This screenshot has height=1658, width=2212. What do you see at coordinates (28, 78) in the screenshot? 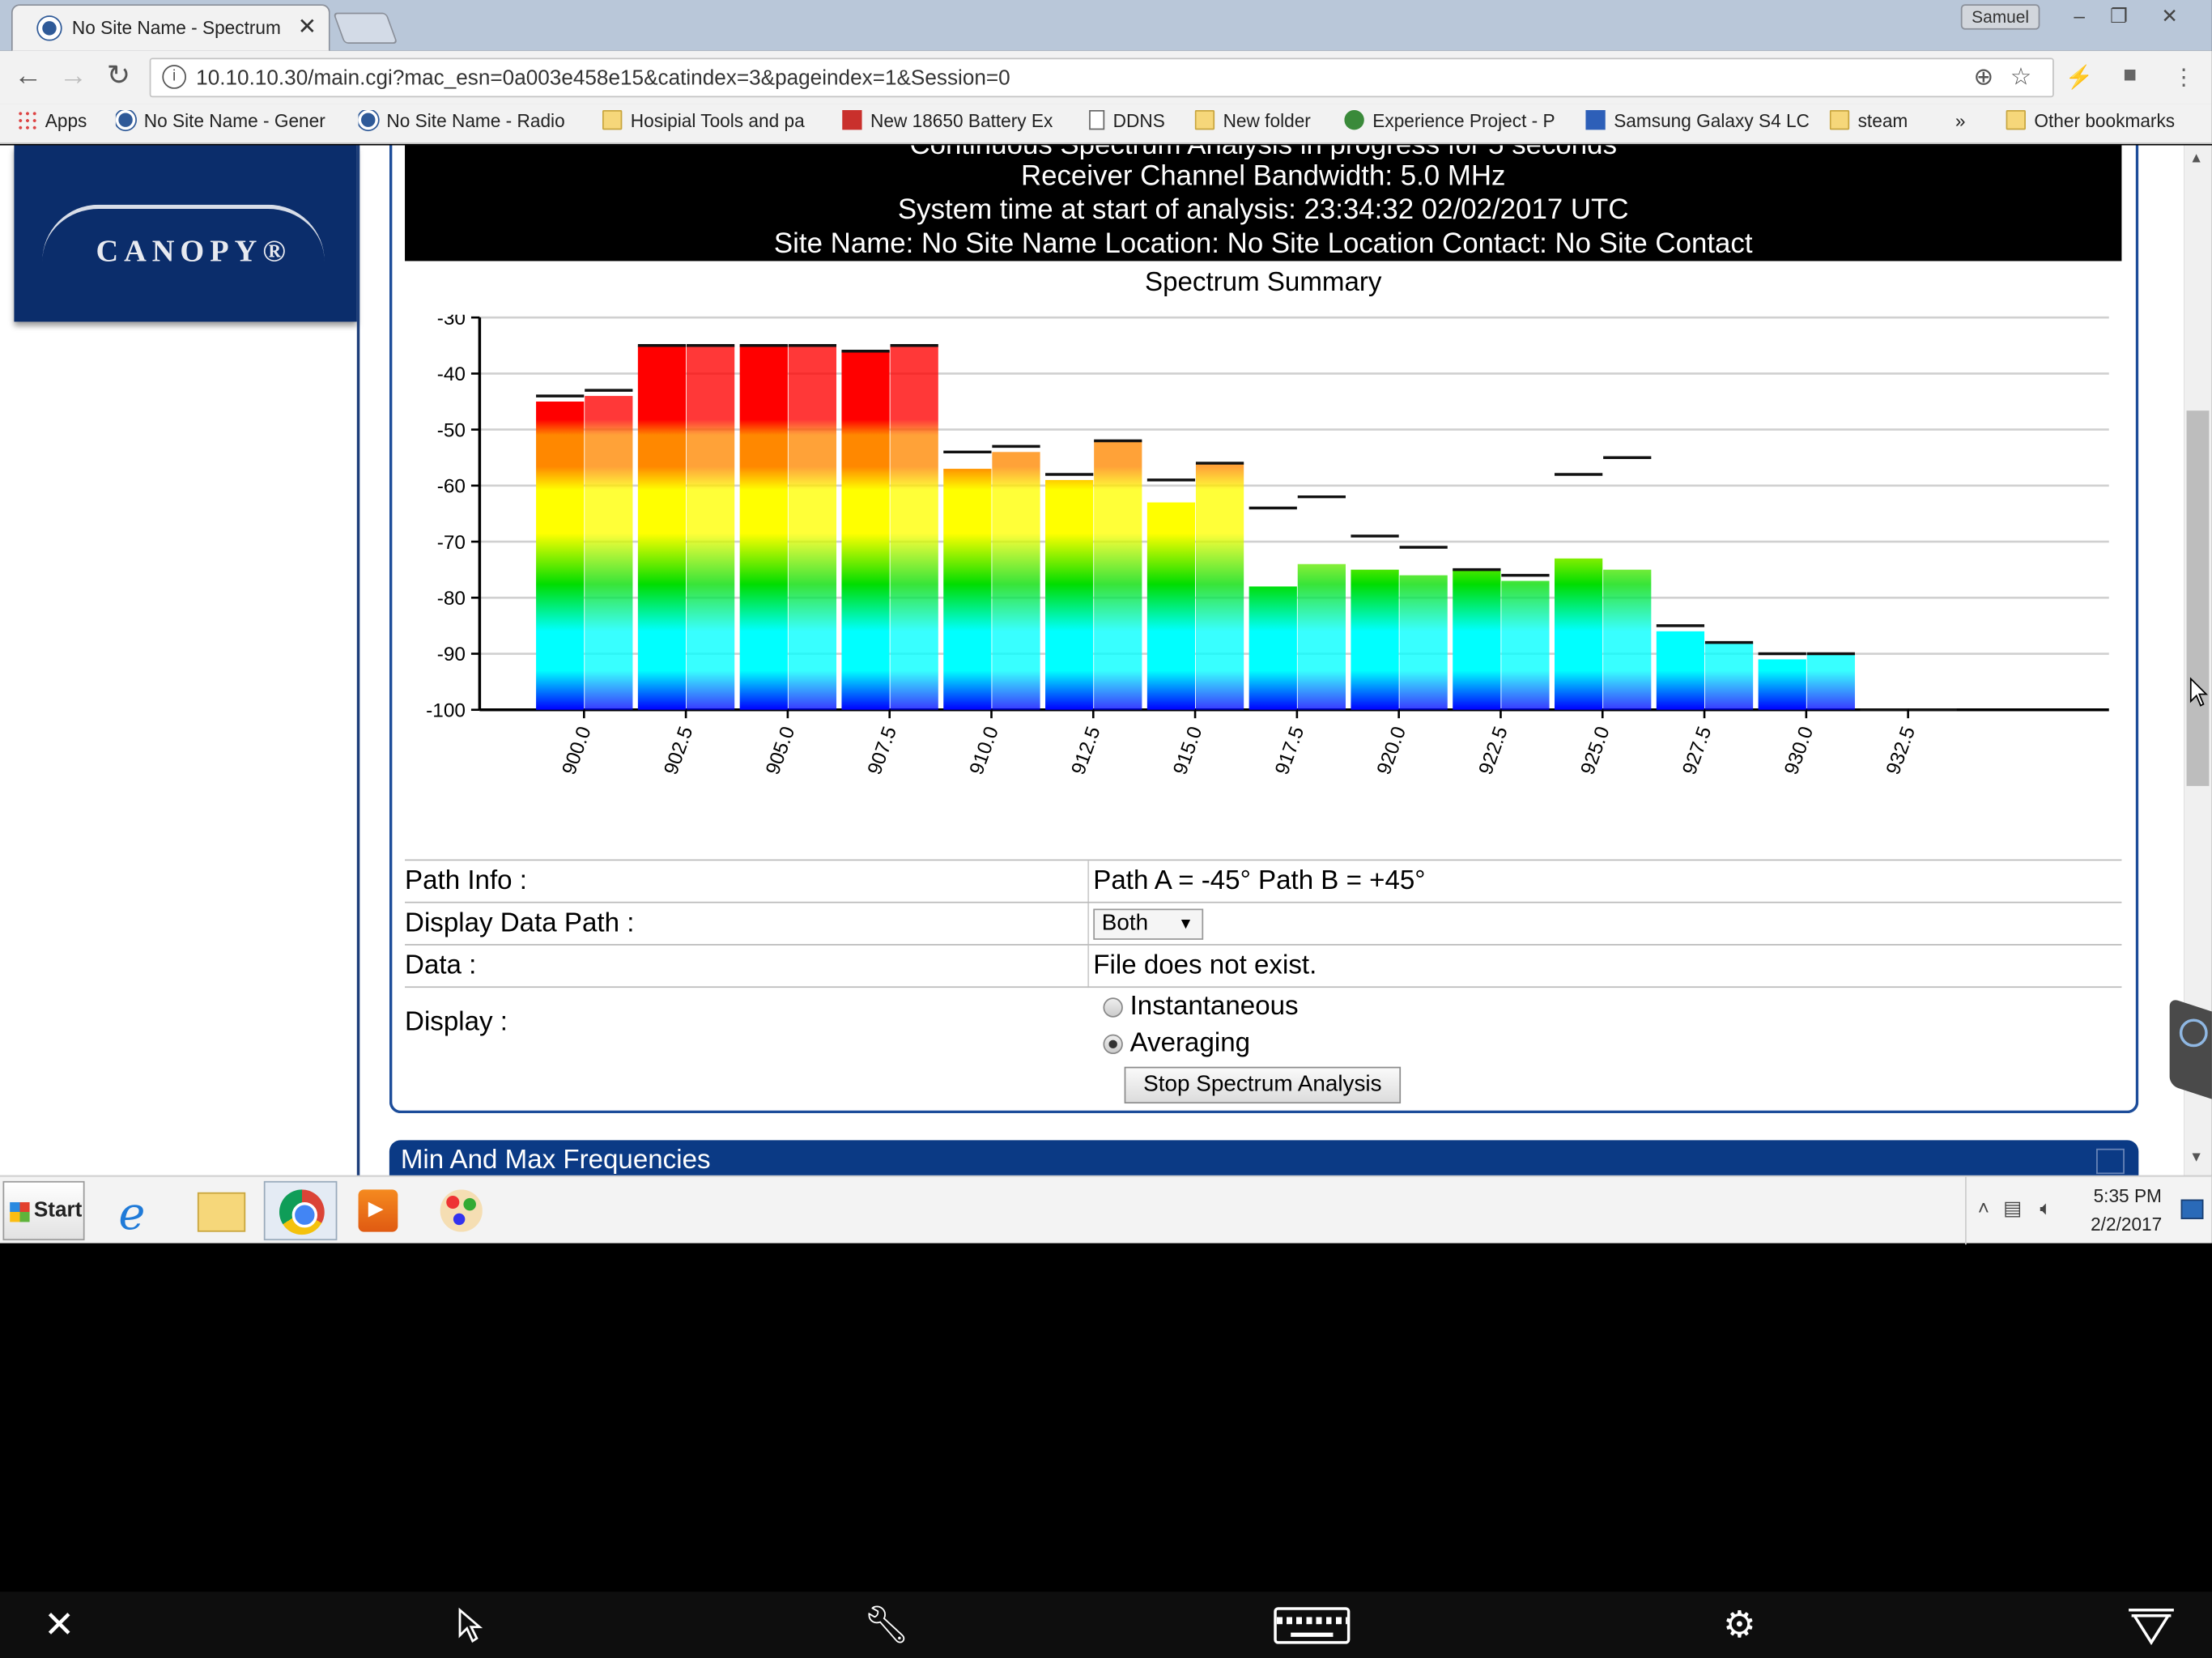
I see `back-arrow-icon: ←` at bounding box center [28, 78].